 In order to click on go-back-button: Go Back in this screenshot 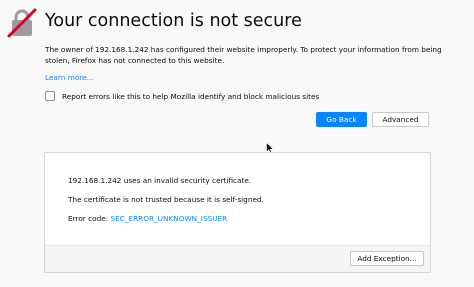, I will do `click(341, 119)`.